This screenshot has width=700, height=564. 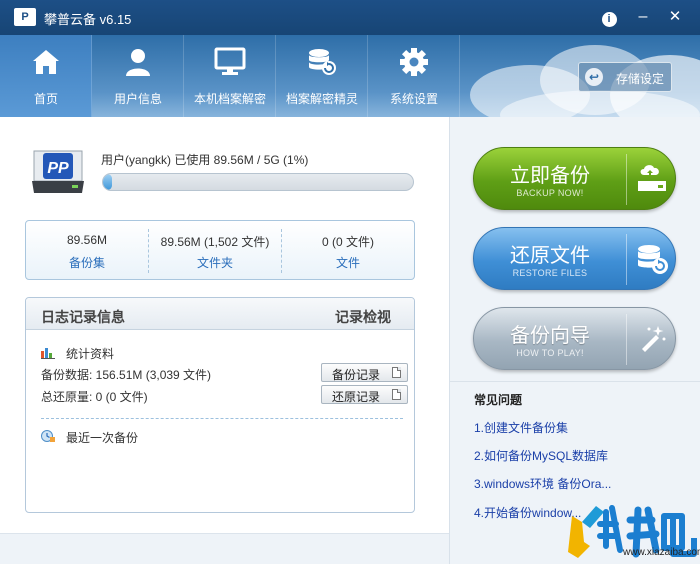 What do you see at coordinates (652, 178) in the screenshot?
I see `cloud-upload-icon` at bounding box center [652, 178].